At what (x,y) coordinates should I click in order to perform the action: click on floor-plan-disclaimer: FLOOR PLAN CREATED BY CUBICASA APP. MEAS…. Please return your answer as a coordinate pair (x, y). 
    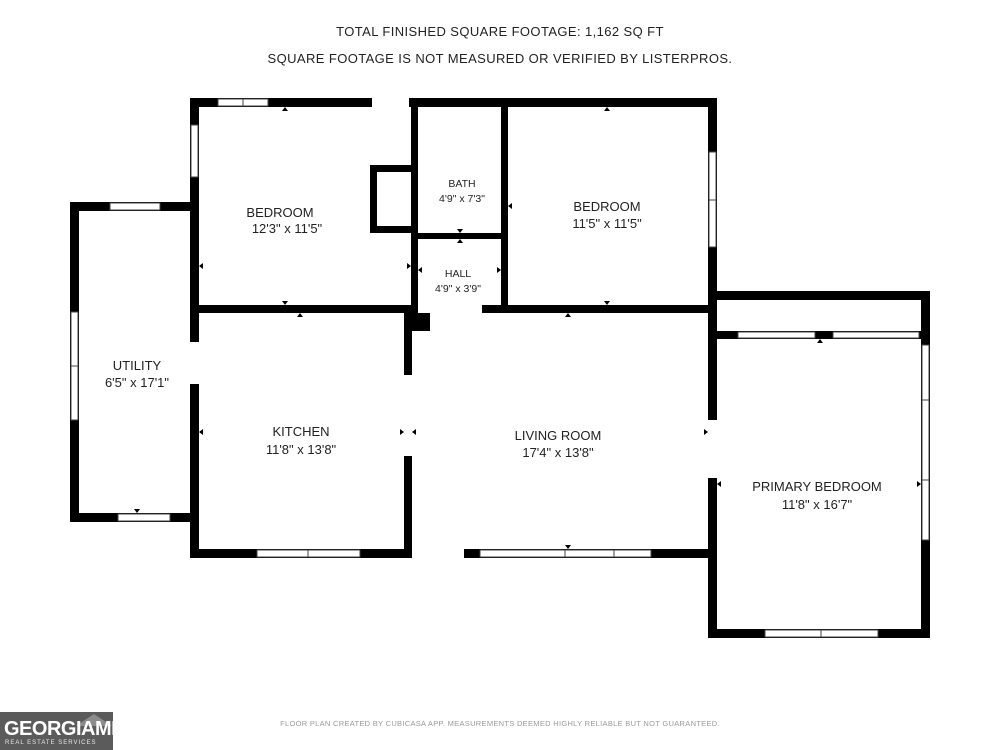
    Looking at the image, I should click on (500, 723).